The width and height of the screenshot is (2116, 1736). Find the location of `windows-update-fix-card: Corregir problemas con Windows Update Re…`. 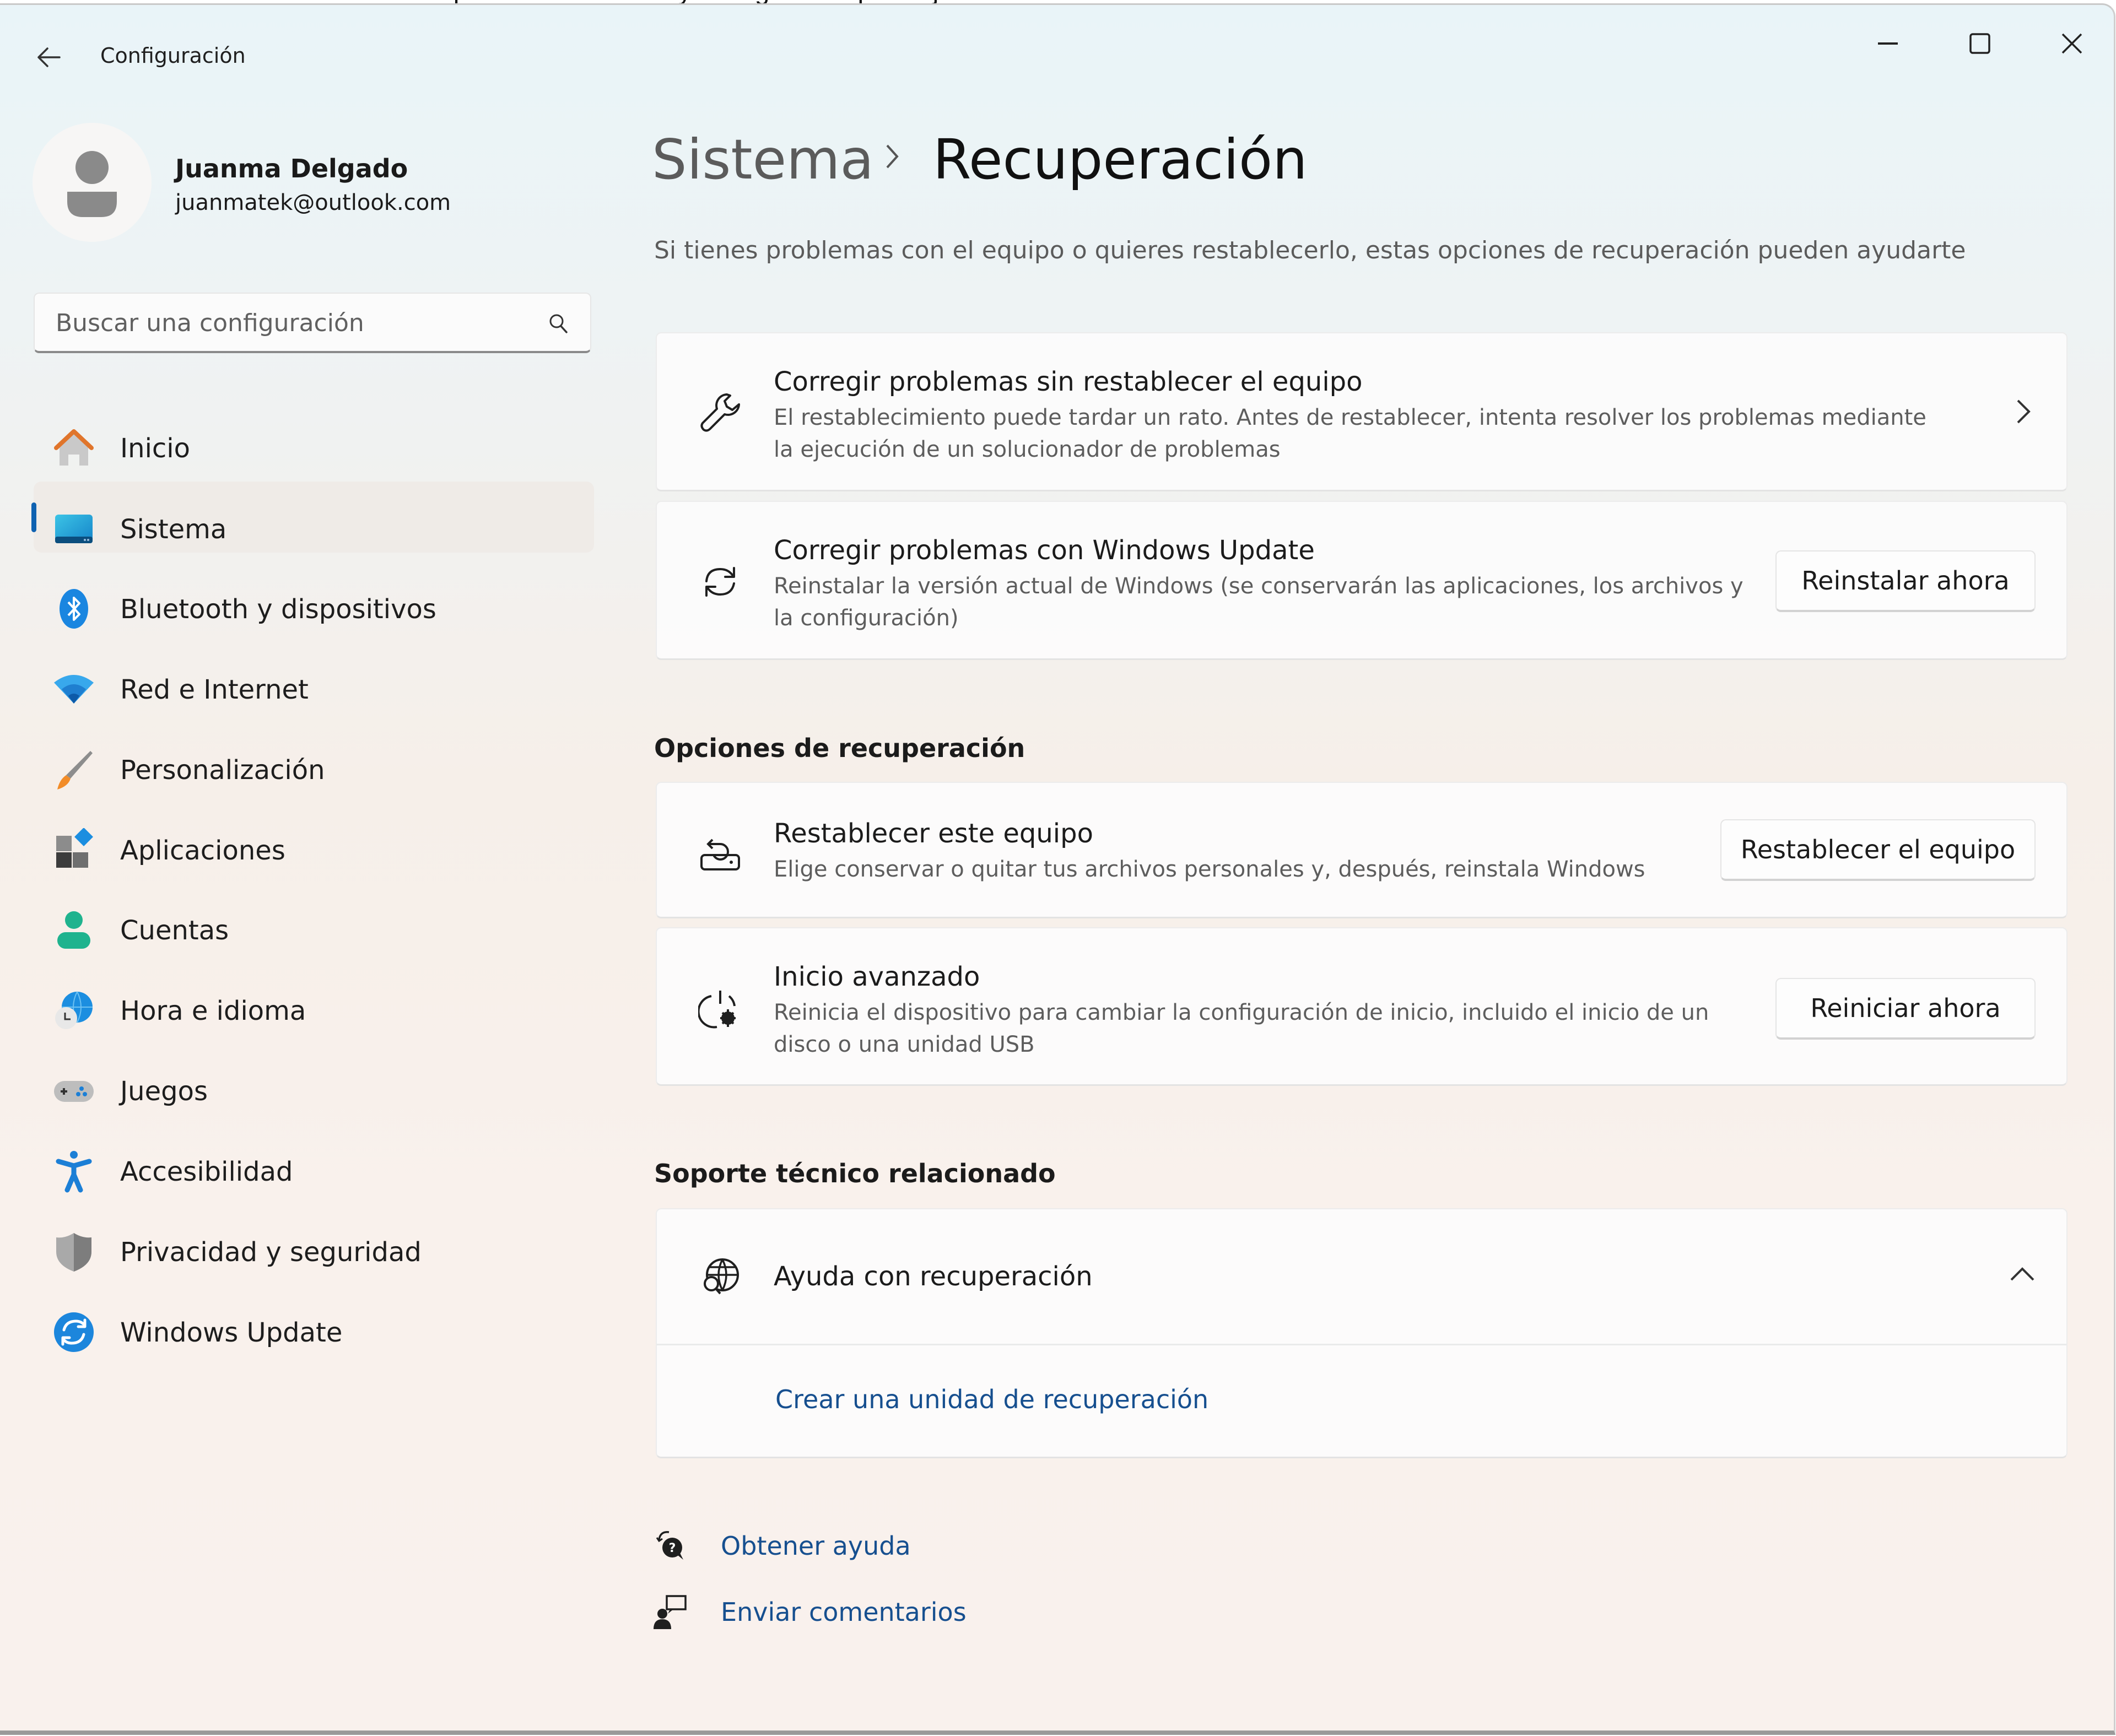

windows-update-fix-card: Corregir problemas con Windows Update Re… is located at coordinates (1362, 580).